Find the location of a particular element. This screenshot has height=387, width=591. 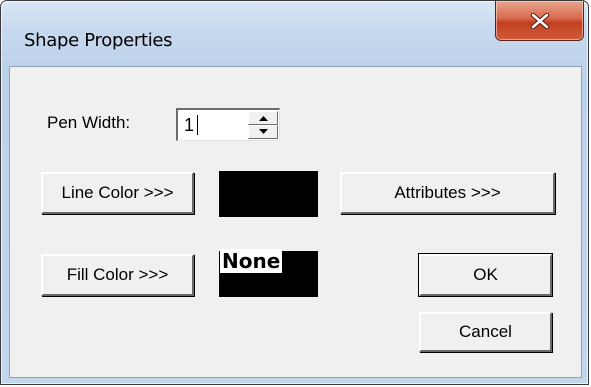

text-caret is located at coordinates (197, 125).